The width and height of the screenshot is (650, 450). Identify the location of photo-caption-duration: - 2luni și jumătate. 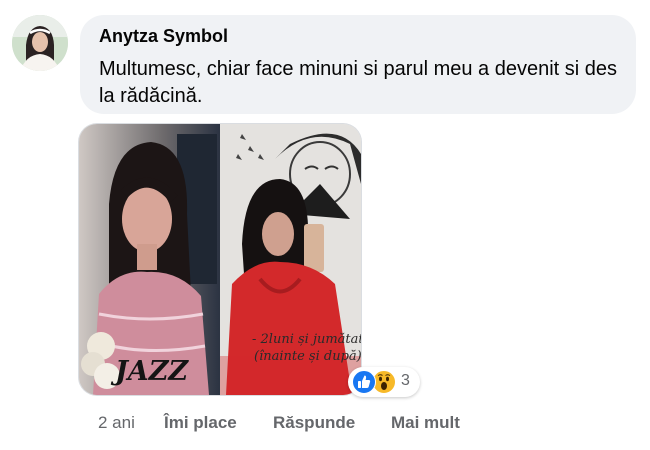
(306, 339).